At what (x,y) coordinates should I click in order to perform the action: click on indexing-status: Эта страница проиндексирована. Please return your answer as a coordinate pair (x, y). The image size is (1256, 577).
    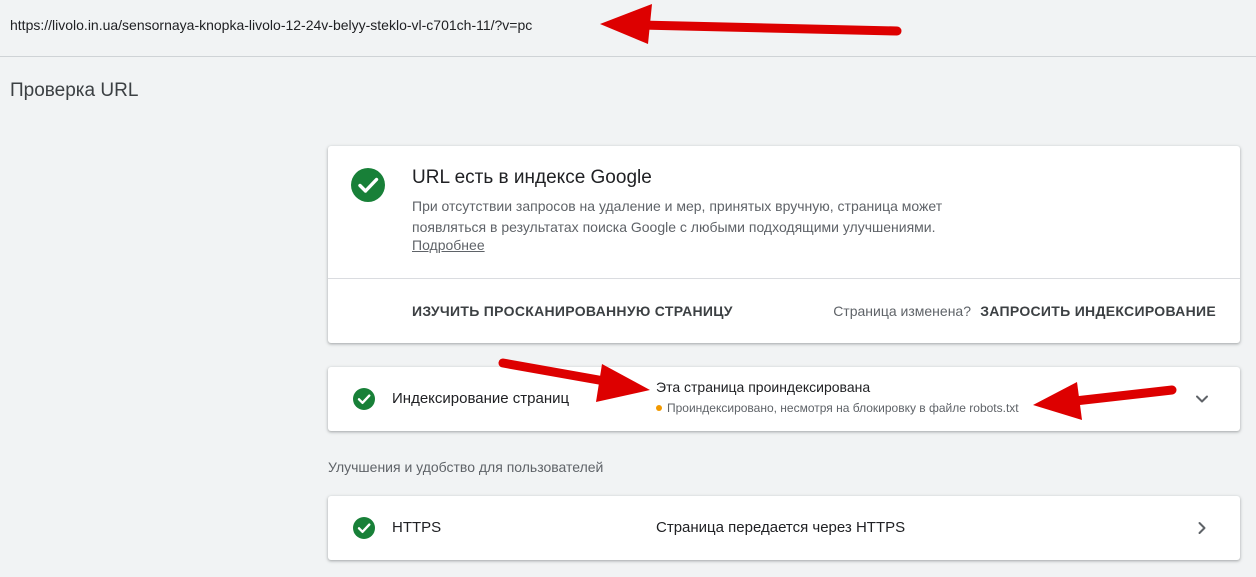
    Looking at the image, I should click on (763, 387).